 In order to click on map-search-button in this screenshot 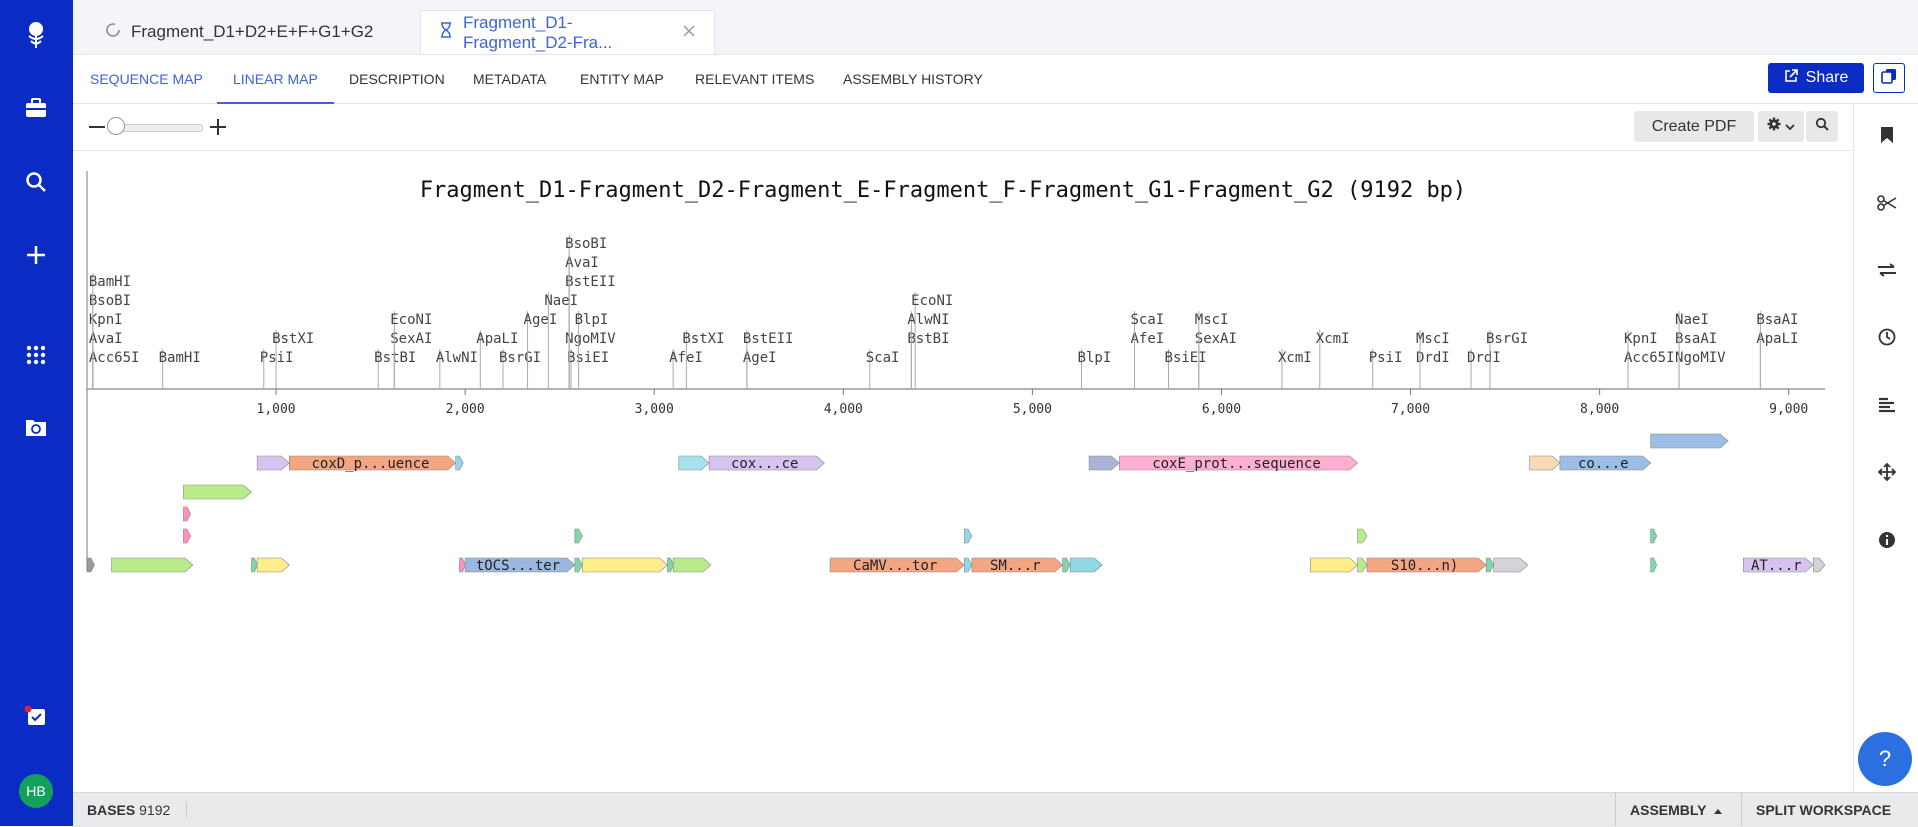, I will do `click(1822, 126)`.